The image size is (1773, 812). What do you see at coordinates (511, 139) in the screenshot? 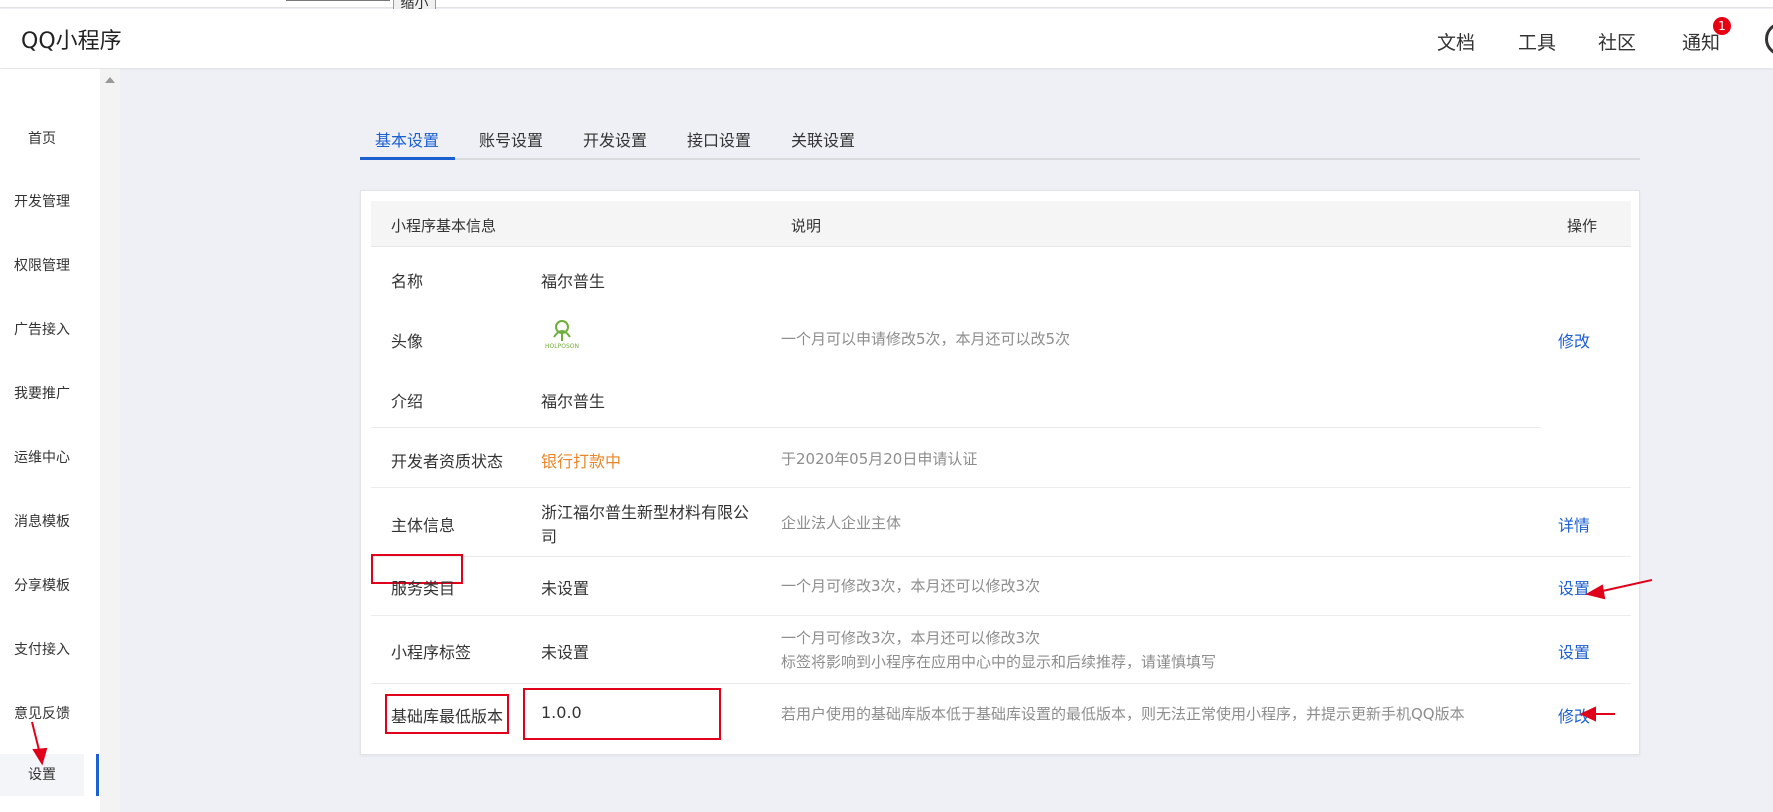
I see `tab-account-settings: 账号设置` at bounding box center [511, 139].